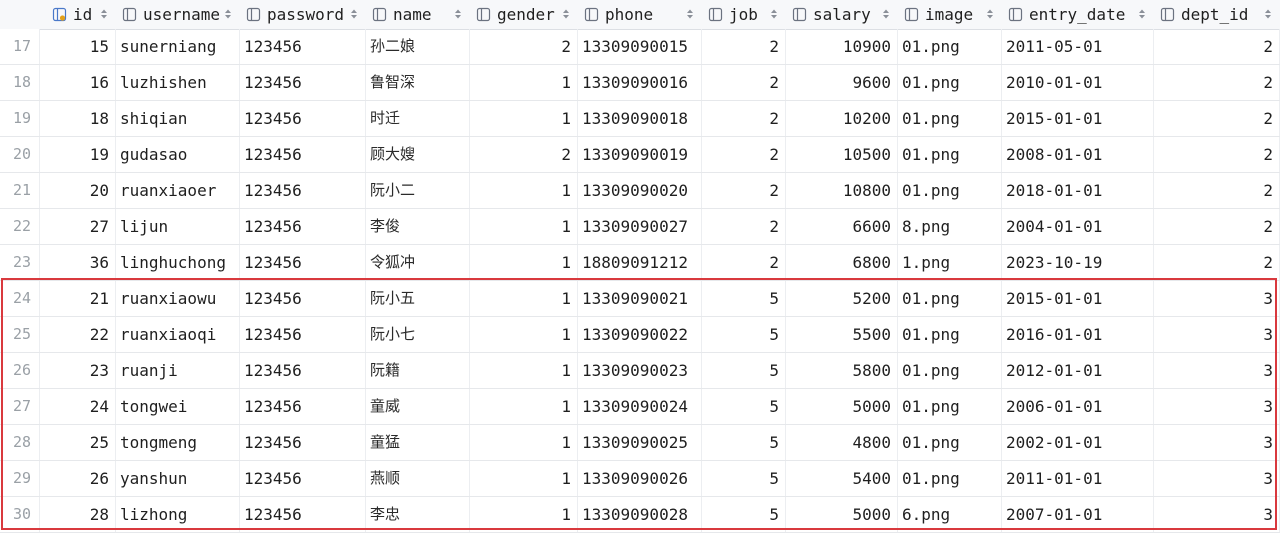 This screenshot has height=533, width=1280. Describe the element at coordinates (81, 14) in the screenshot. I see `column-header-id: id` at that location.